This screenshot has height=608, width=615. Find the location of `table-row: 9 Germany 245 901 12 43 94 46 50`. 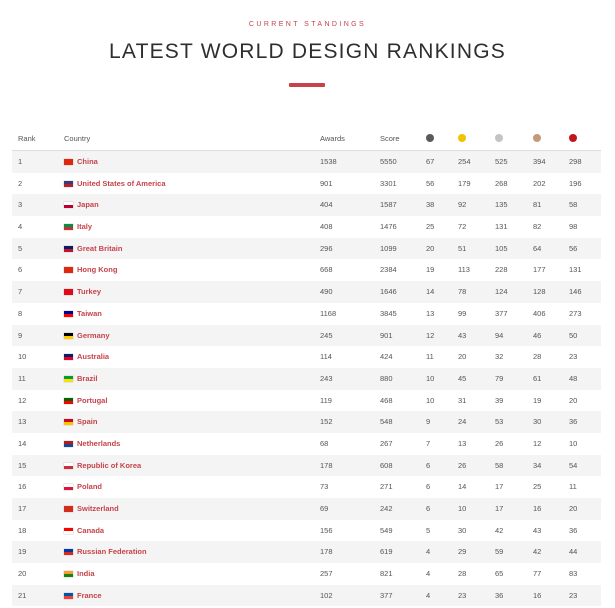

table-row: 9 Germany 245 901 12 43 94 46 50 is located at coordinates (306, 335).